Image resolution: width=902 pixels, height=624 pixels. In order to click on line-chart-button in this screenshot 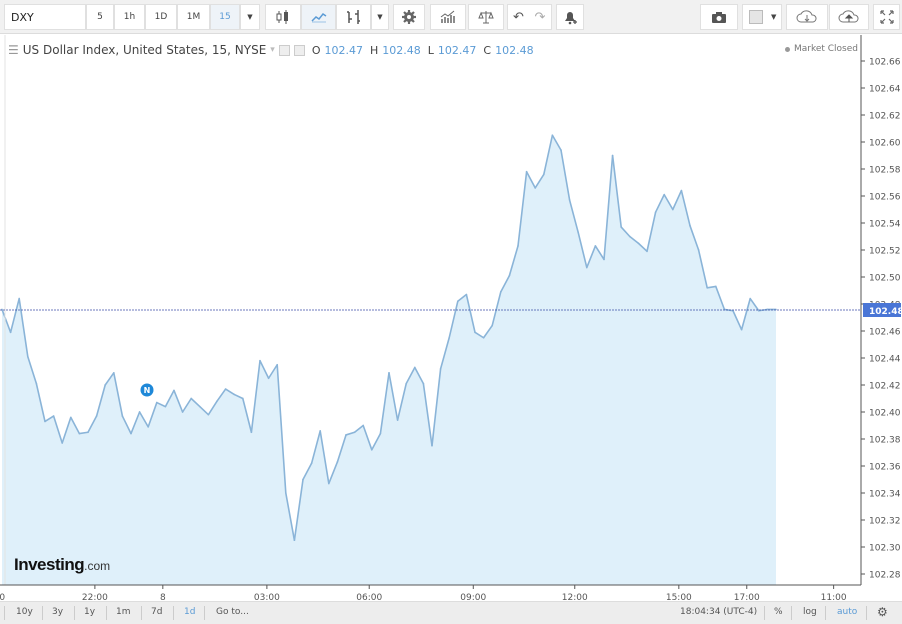, I will do `click(318, 17)`.